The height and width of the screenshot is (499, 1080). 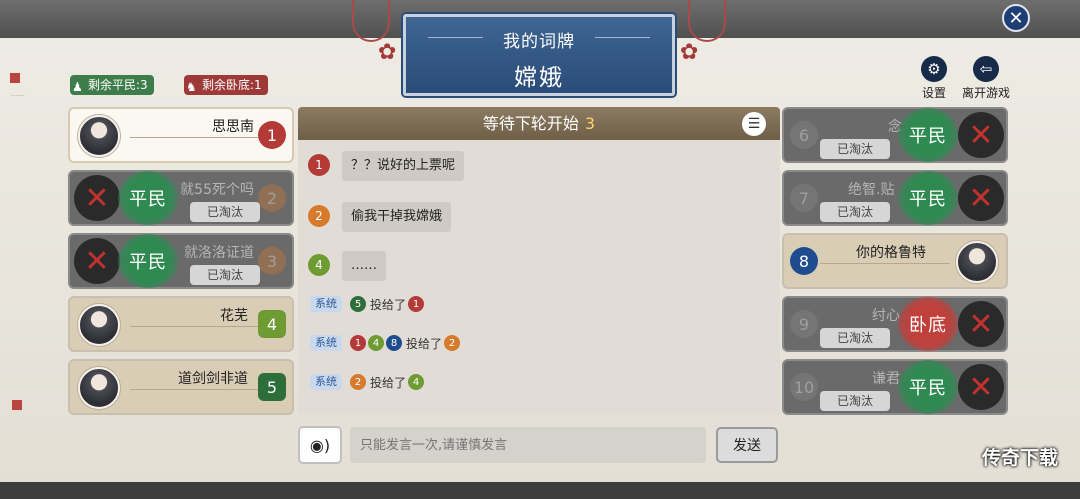 What do you see at coordinates (804, 261) in the screenshot?
I see `player-number-badge: 8` at bounding box center [804, 261].